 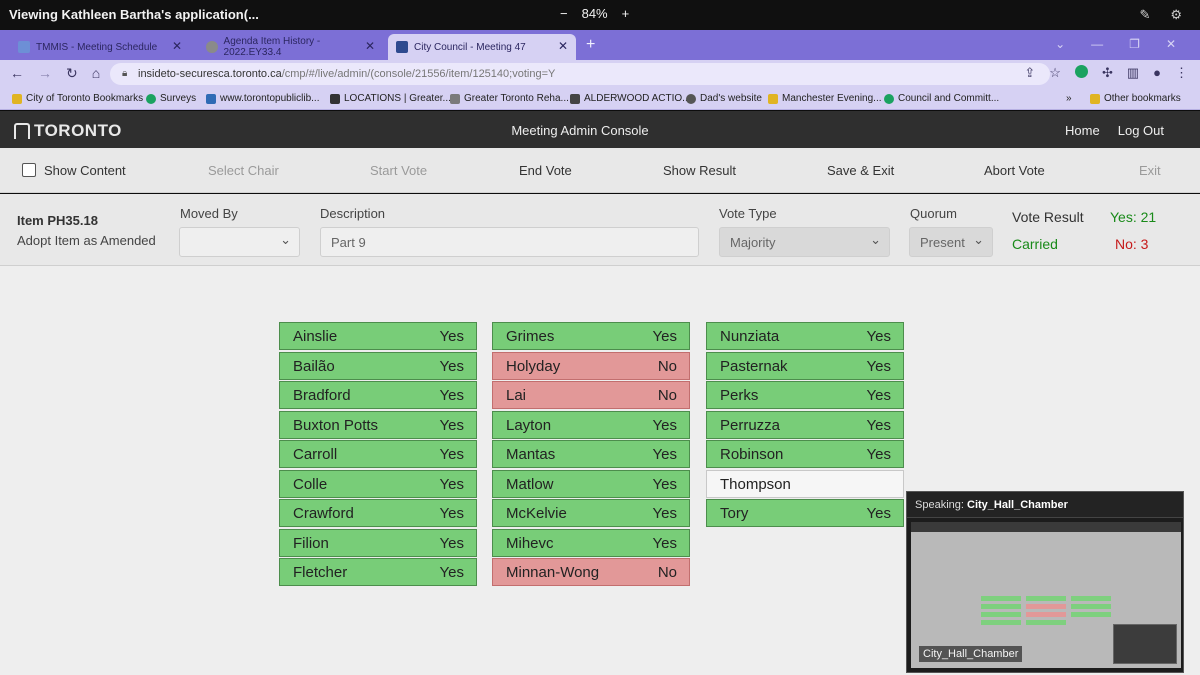 I want to click on councillor-name: Tory, so click(x=734, y=513).